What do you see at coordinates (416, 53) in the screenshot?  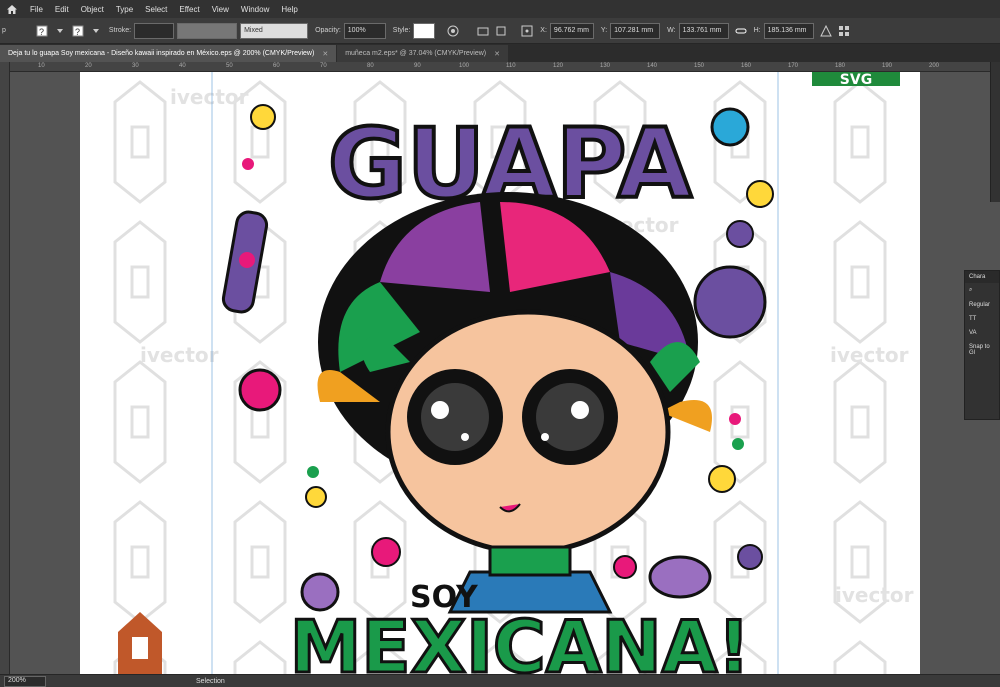 I see `tab-label: muñeca m2.eps* @ 37.04% (CMYK/Preview)` at bounding box center [416, 53].